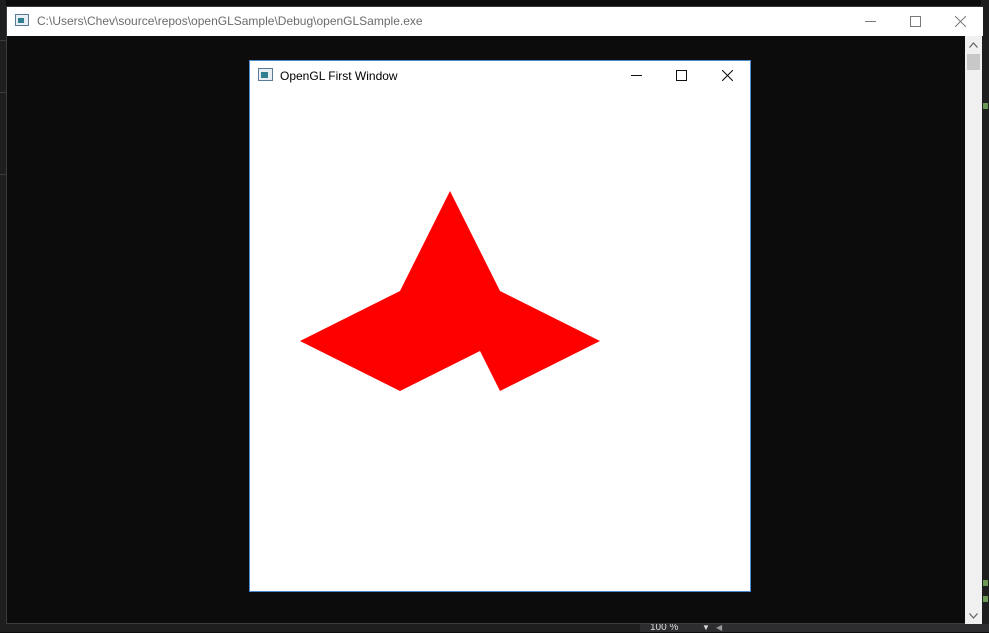  Describe the element at coordinates (320, 628) in the screenshot. I see `background-editor-bottom` at that location.